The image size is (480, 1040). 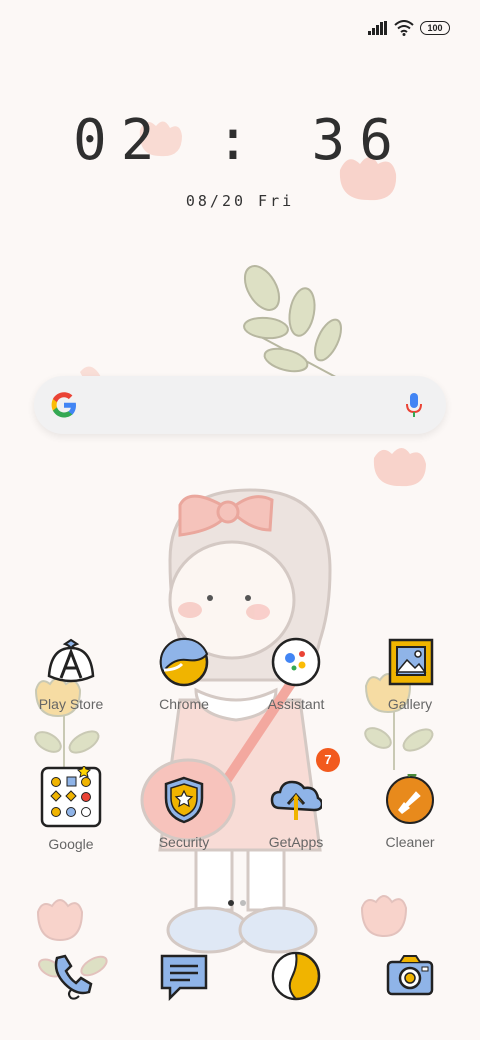 I want to click on play-store-icon, so click(x=71, y=662).